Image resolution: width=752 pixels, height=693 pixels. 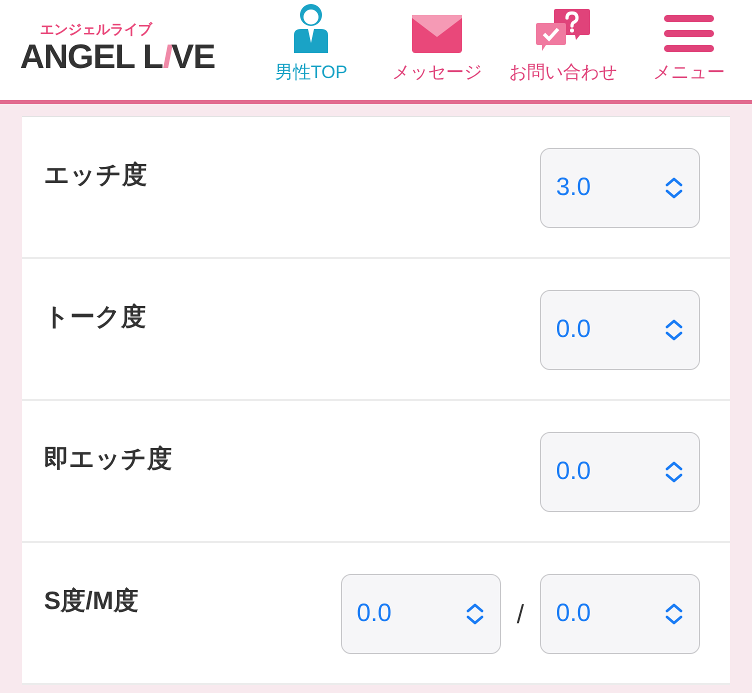 I want to click on nav-link: 男性TOP, so click(x=311, y=50).